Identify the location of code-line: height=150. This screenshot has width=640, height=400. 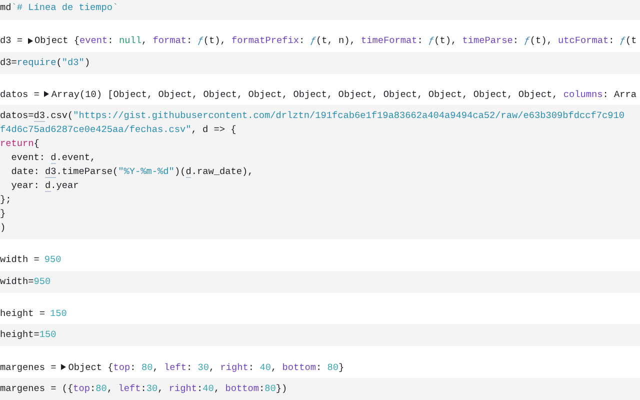
(29, 335).